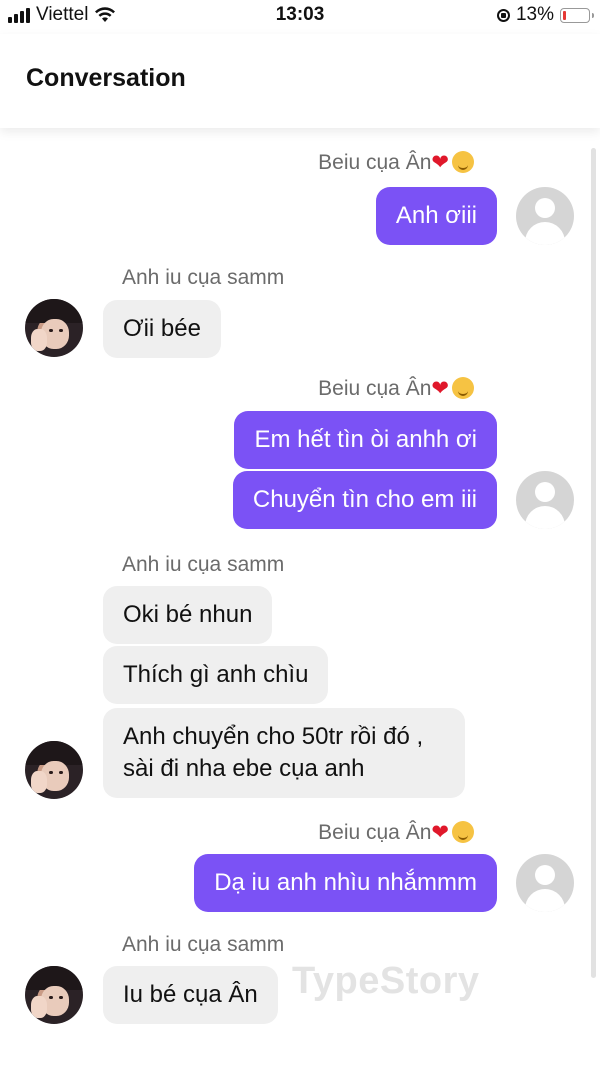 The height and width of the screenshot is (1067, 600). I want to click on rotation-lock-icon, so click(503, 15).